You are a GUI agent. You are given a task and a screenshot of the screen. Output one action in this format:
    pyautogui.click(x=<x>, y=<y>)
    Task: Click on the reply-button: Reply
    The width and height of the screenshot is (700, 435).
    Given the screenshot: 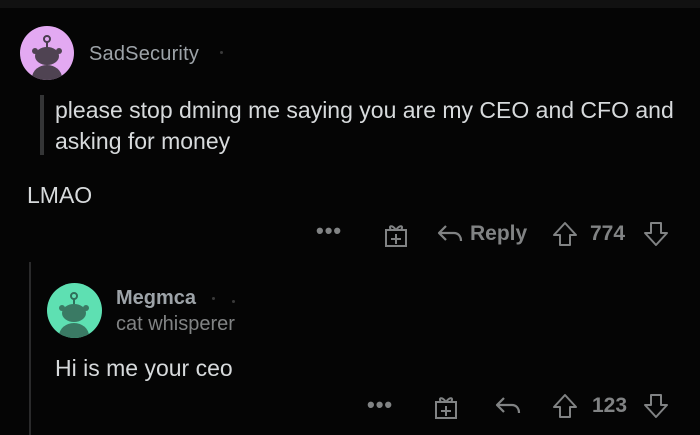 What is the action you would take?
    pyautogui.click(x=498, y=234)
    